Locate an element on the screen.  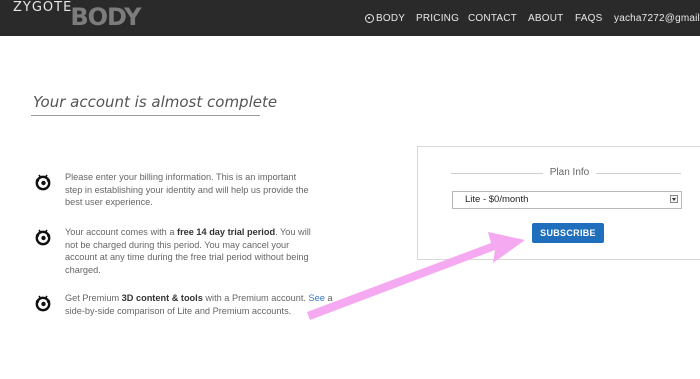
nav-about: ABOUT is located at coordinates (545, 18).